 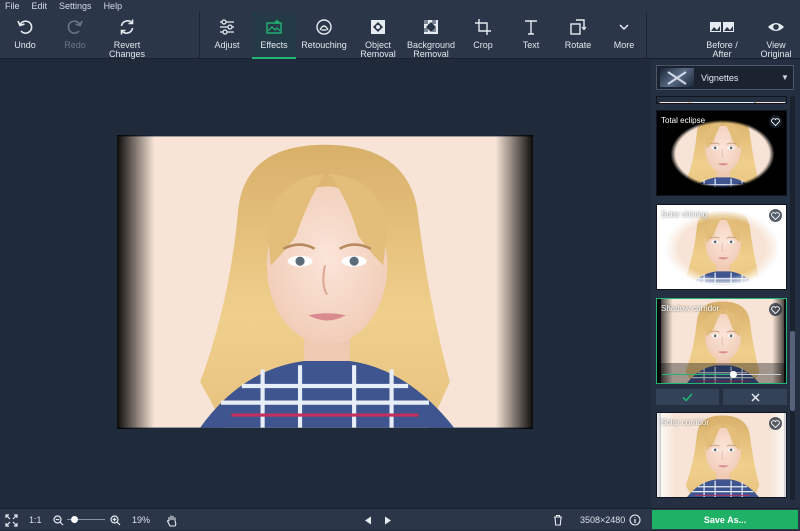 I want to click on before-after-button: Before / After, so click(x=722, y=35).